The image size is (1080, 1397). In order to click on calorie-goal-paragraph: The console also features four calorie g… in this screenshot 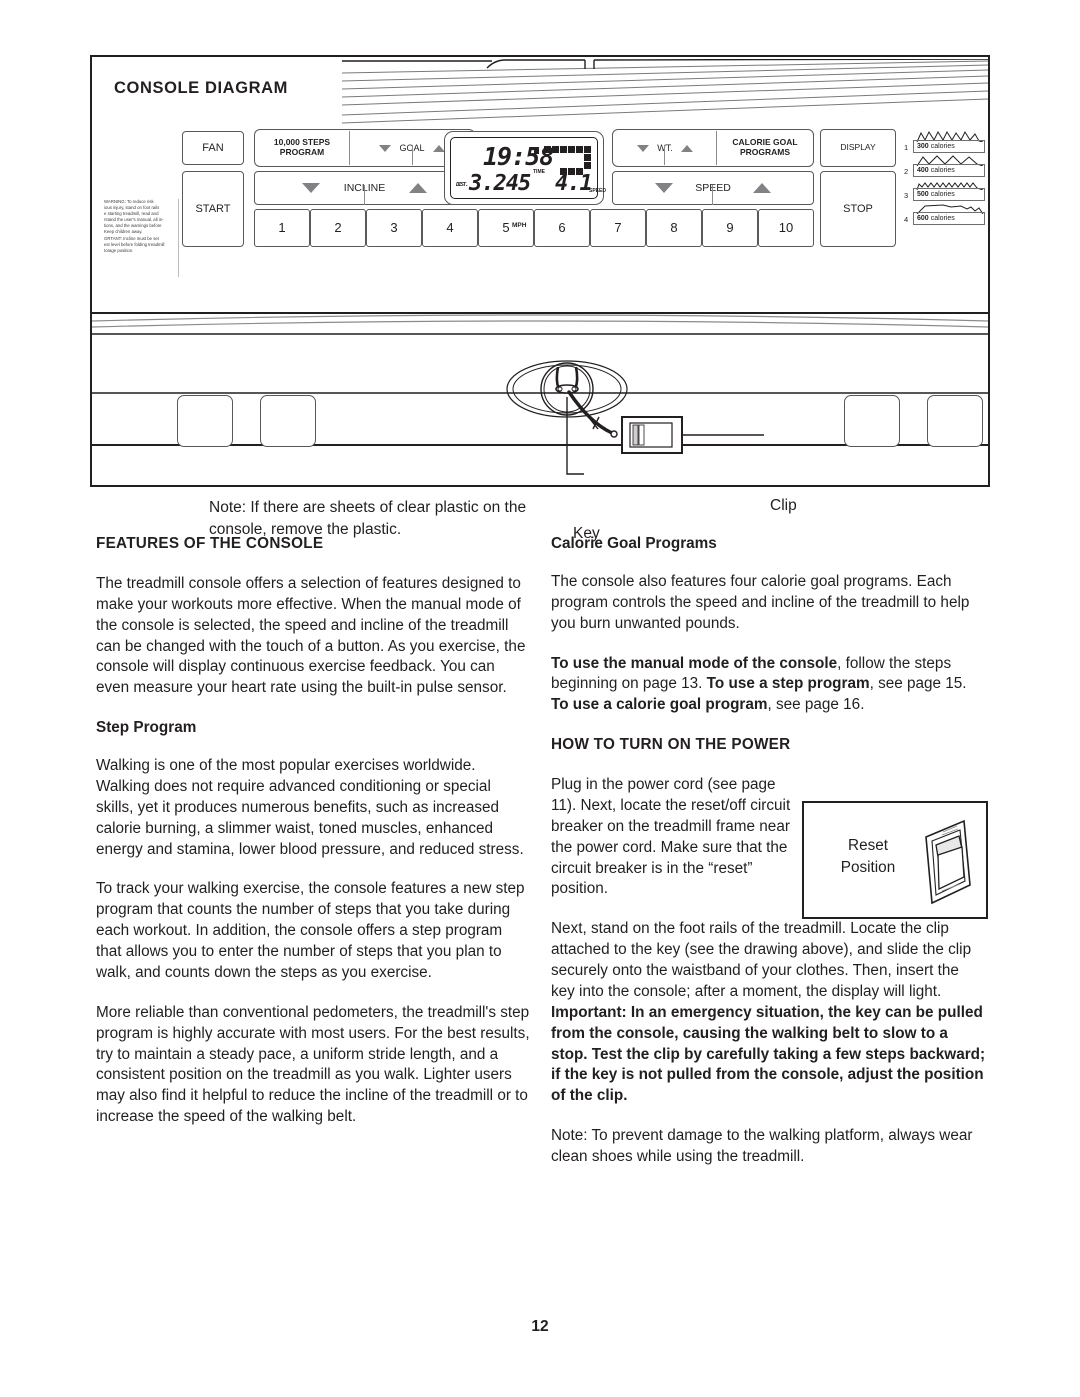, I will do `click(760, 602)`.